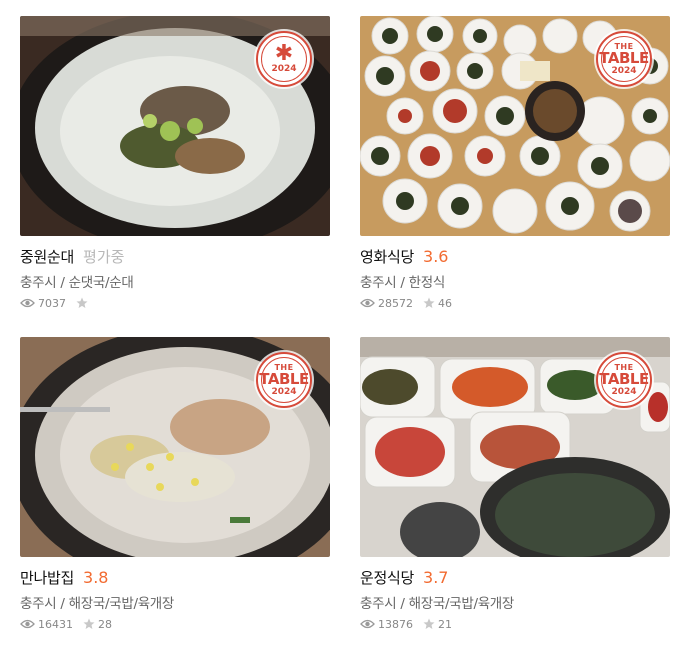 The image size is (690, 657). What do you see at coordinates (445, 303) in the screenshot?
I see `favorite-count: 46` at bounding box center [445, 303].